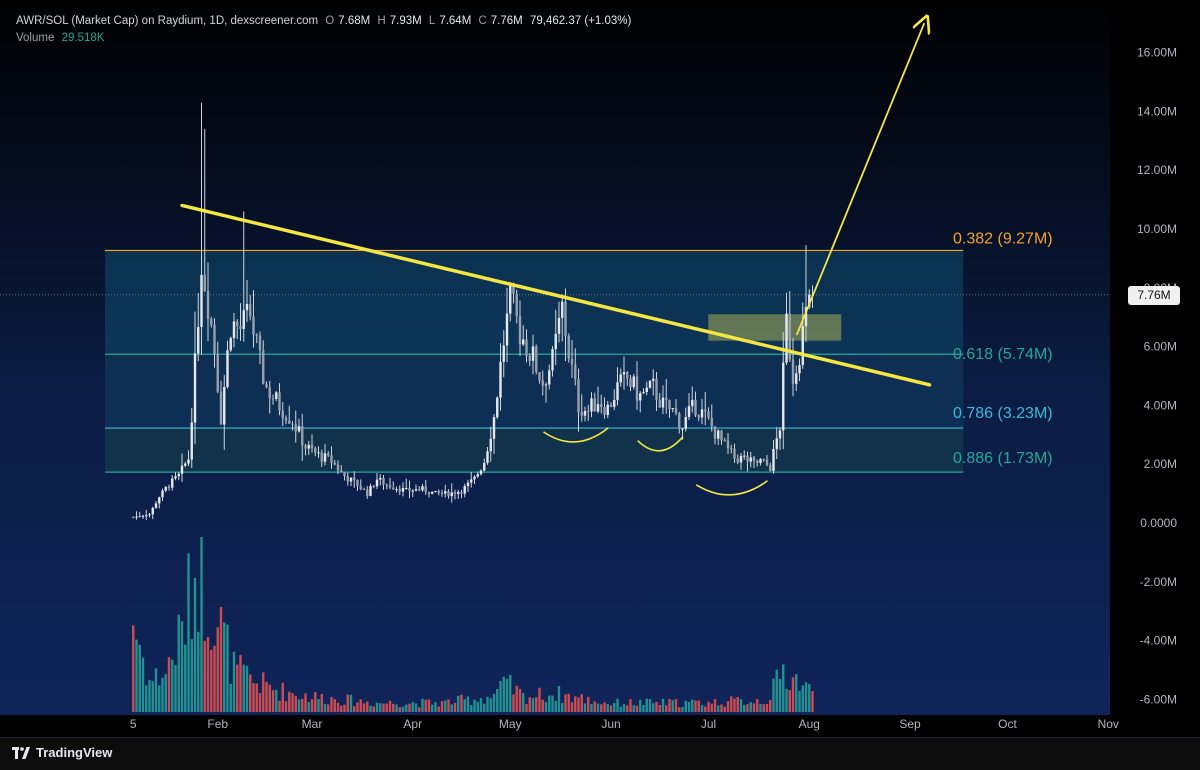 The width and height of the screenshot is (1200, 770). I want to click on x-axis-tick: Jun, so click(610, 724).